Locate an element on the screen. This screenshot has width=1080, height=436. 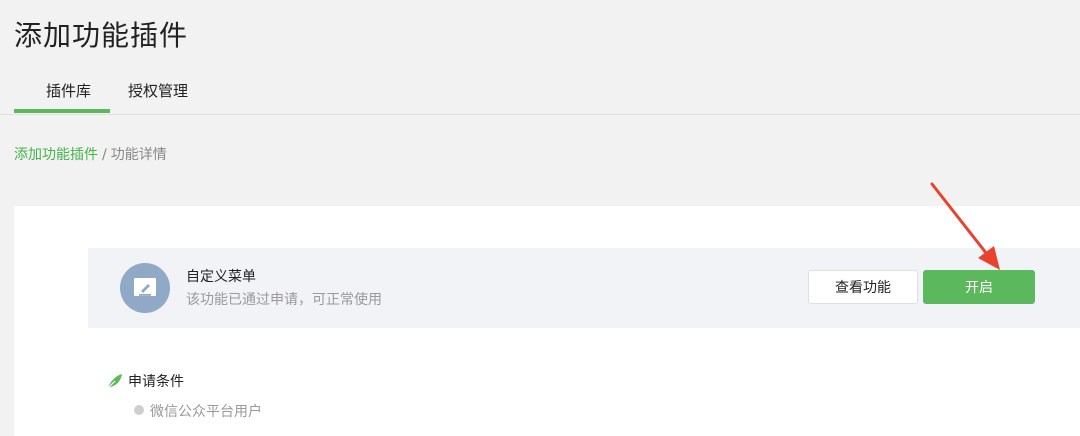
breadcrumb-current: 功能详情 is located at coordinates (138, 155).